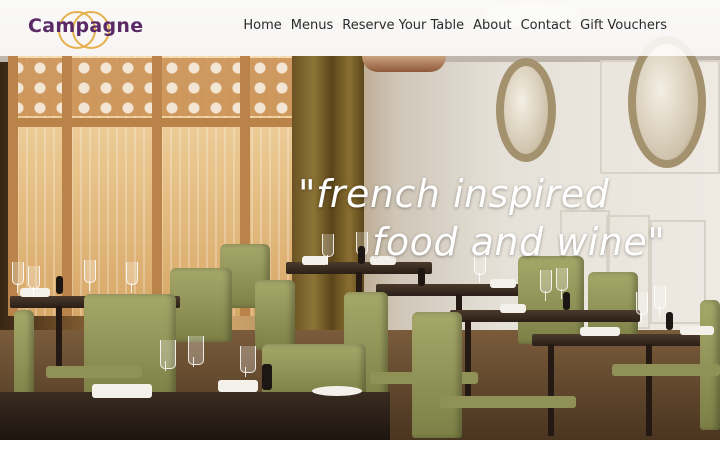 The width and height of the screenshot is (720, 450). What do you see at coordinates (546, 25) in the screenshot?
I see `nav-contact-link: Contact` at bounding box center [546, 25].